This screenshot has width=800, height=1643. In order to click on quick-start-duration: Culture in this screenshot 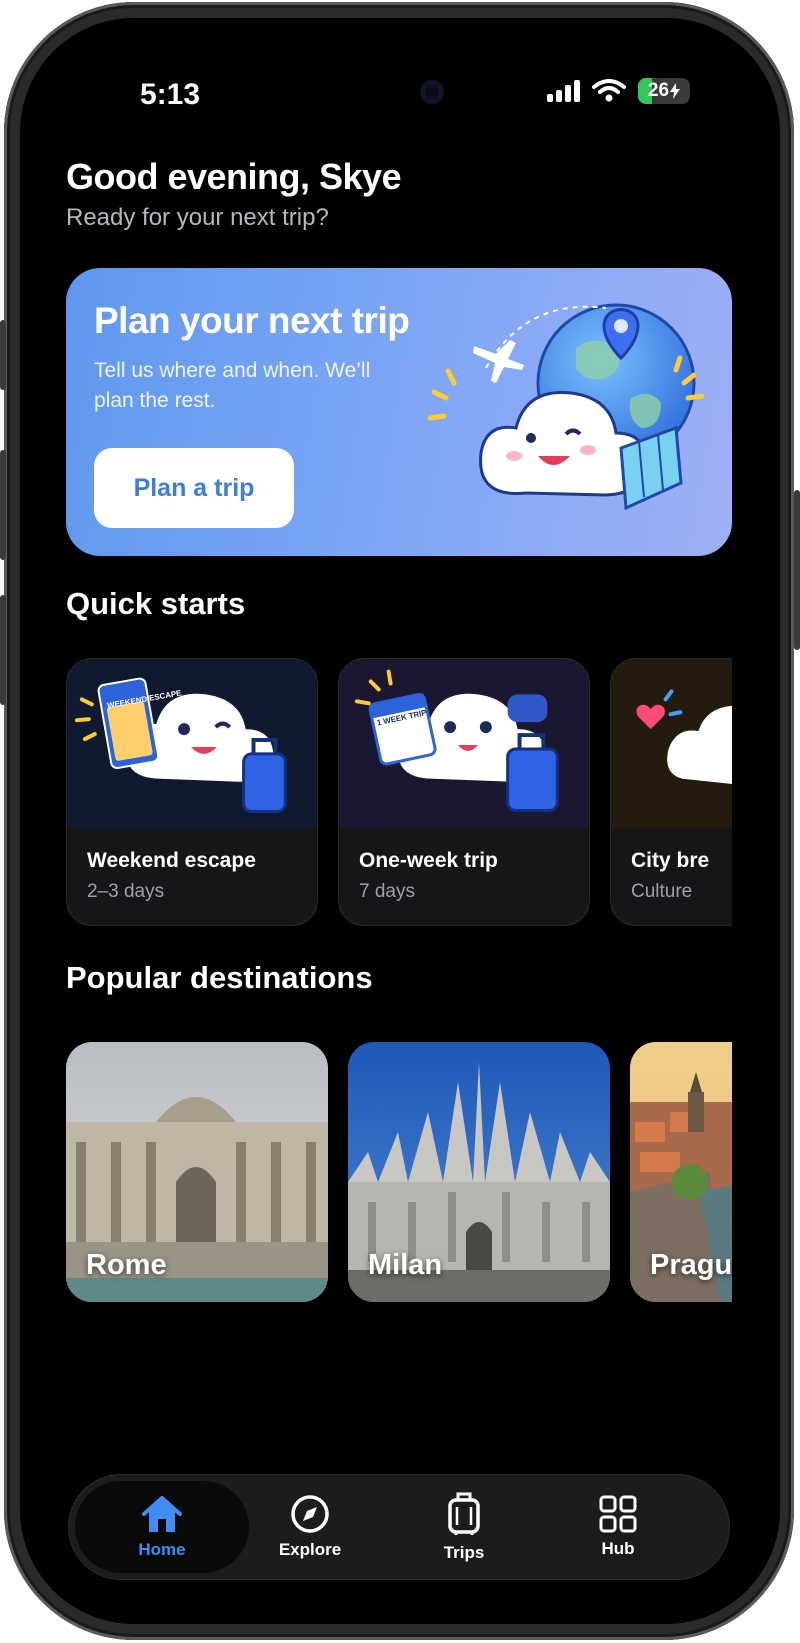, I will do `click(662, 891)`.